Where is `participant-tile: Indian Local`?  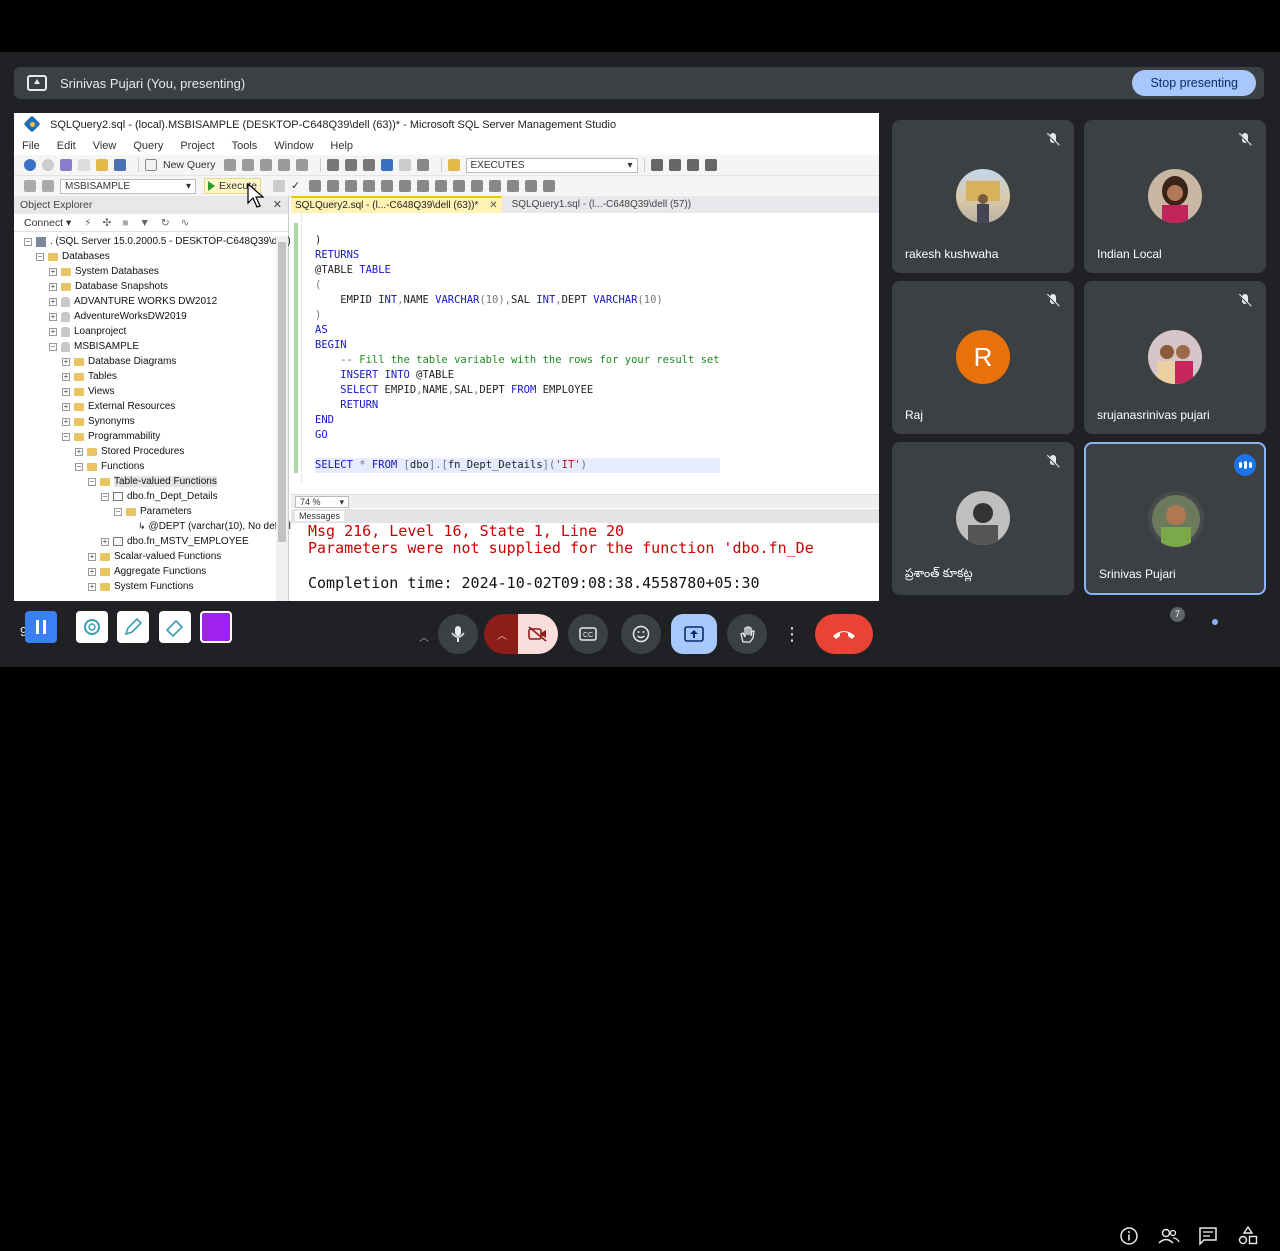
participant-tile: Indian Local is located at coordinates (1175, 196).